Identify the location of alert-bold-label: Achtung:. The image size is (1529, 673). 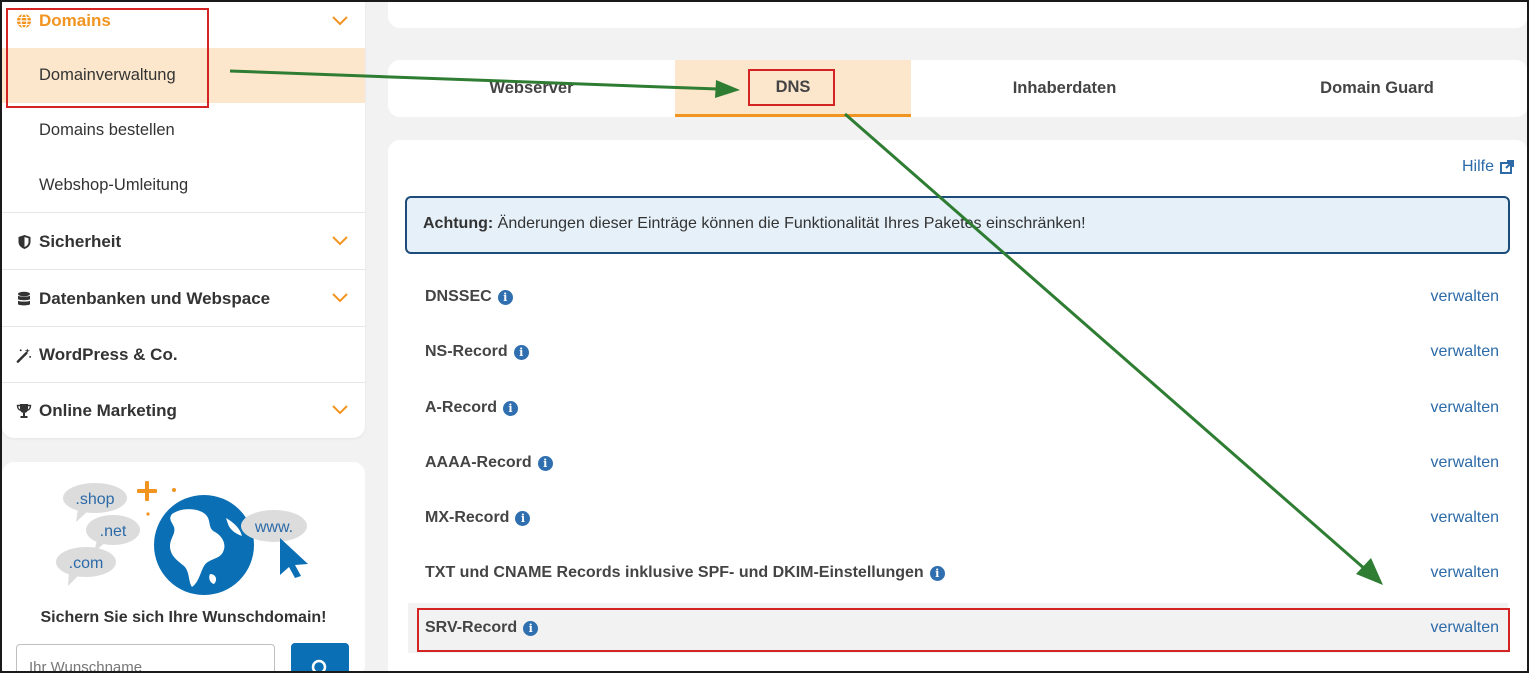
(458, 223).